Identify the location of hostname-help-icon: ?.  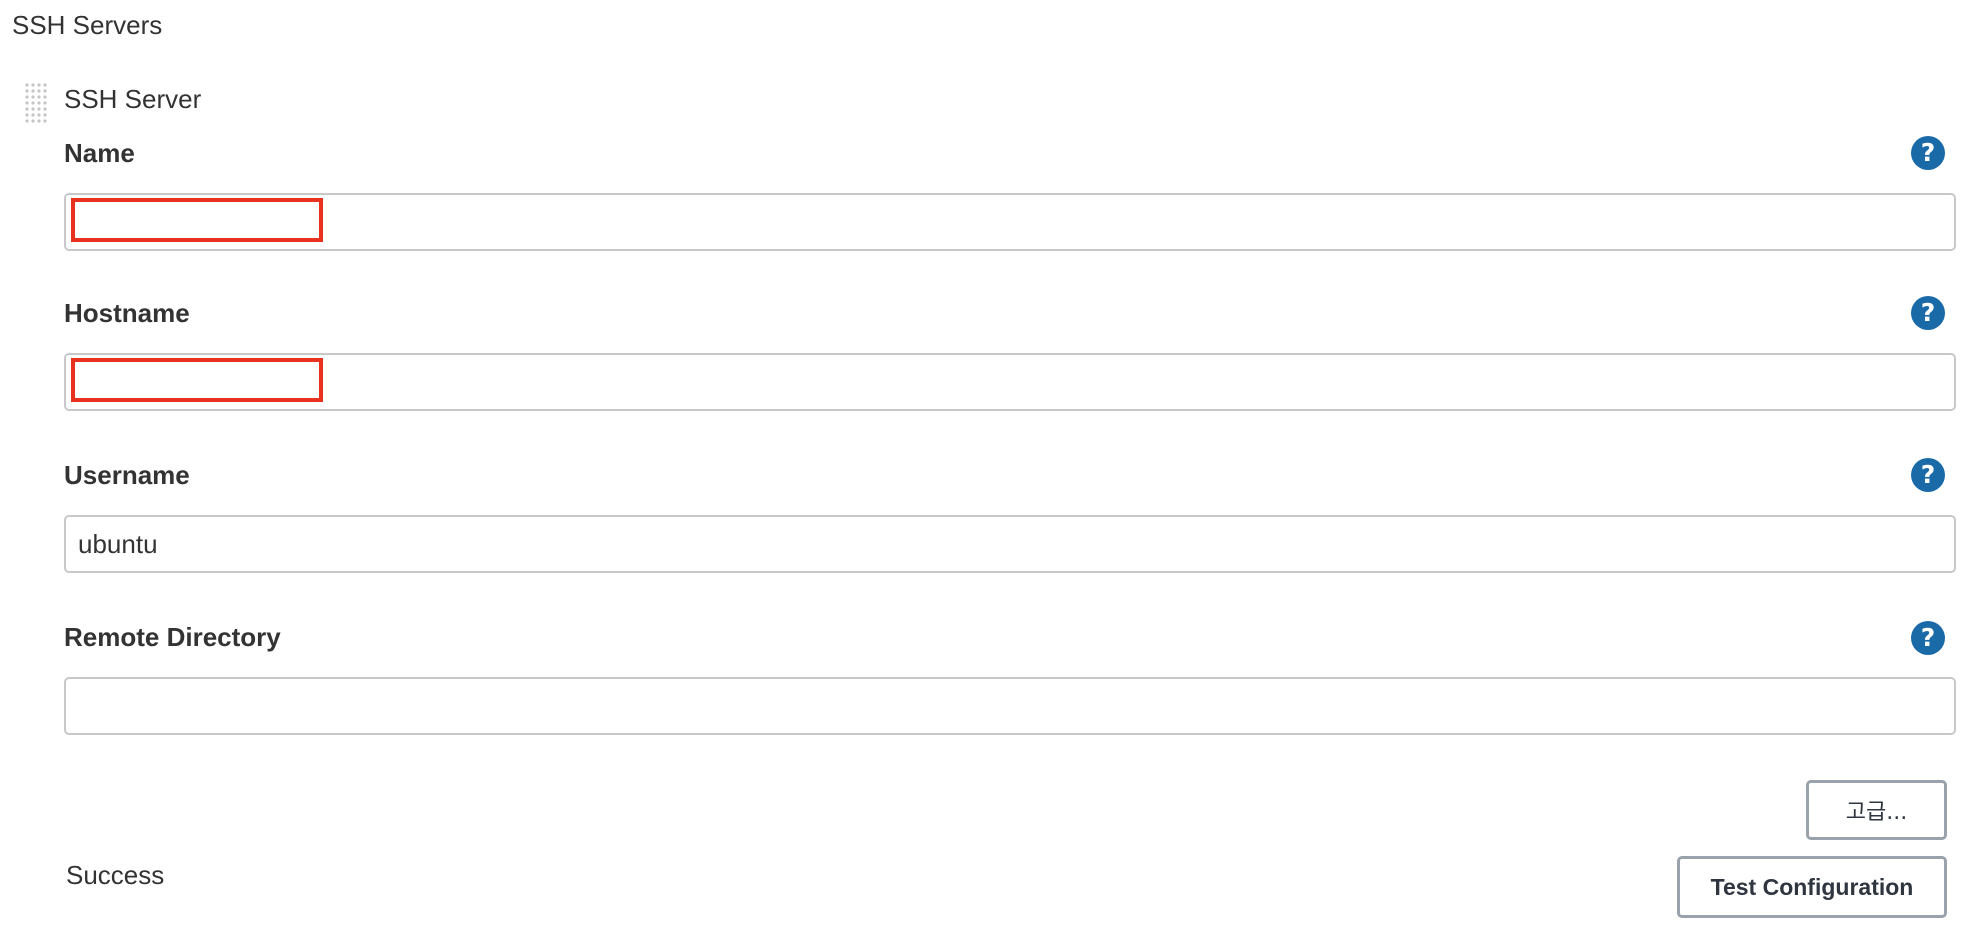
(1928, 313).